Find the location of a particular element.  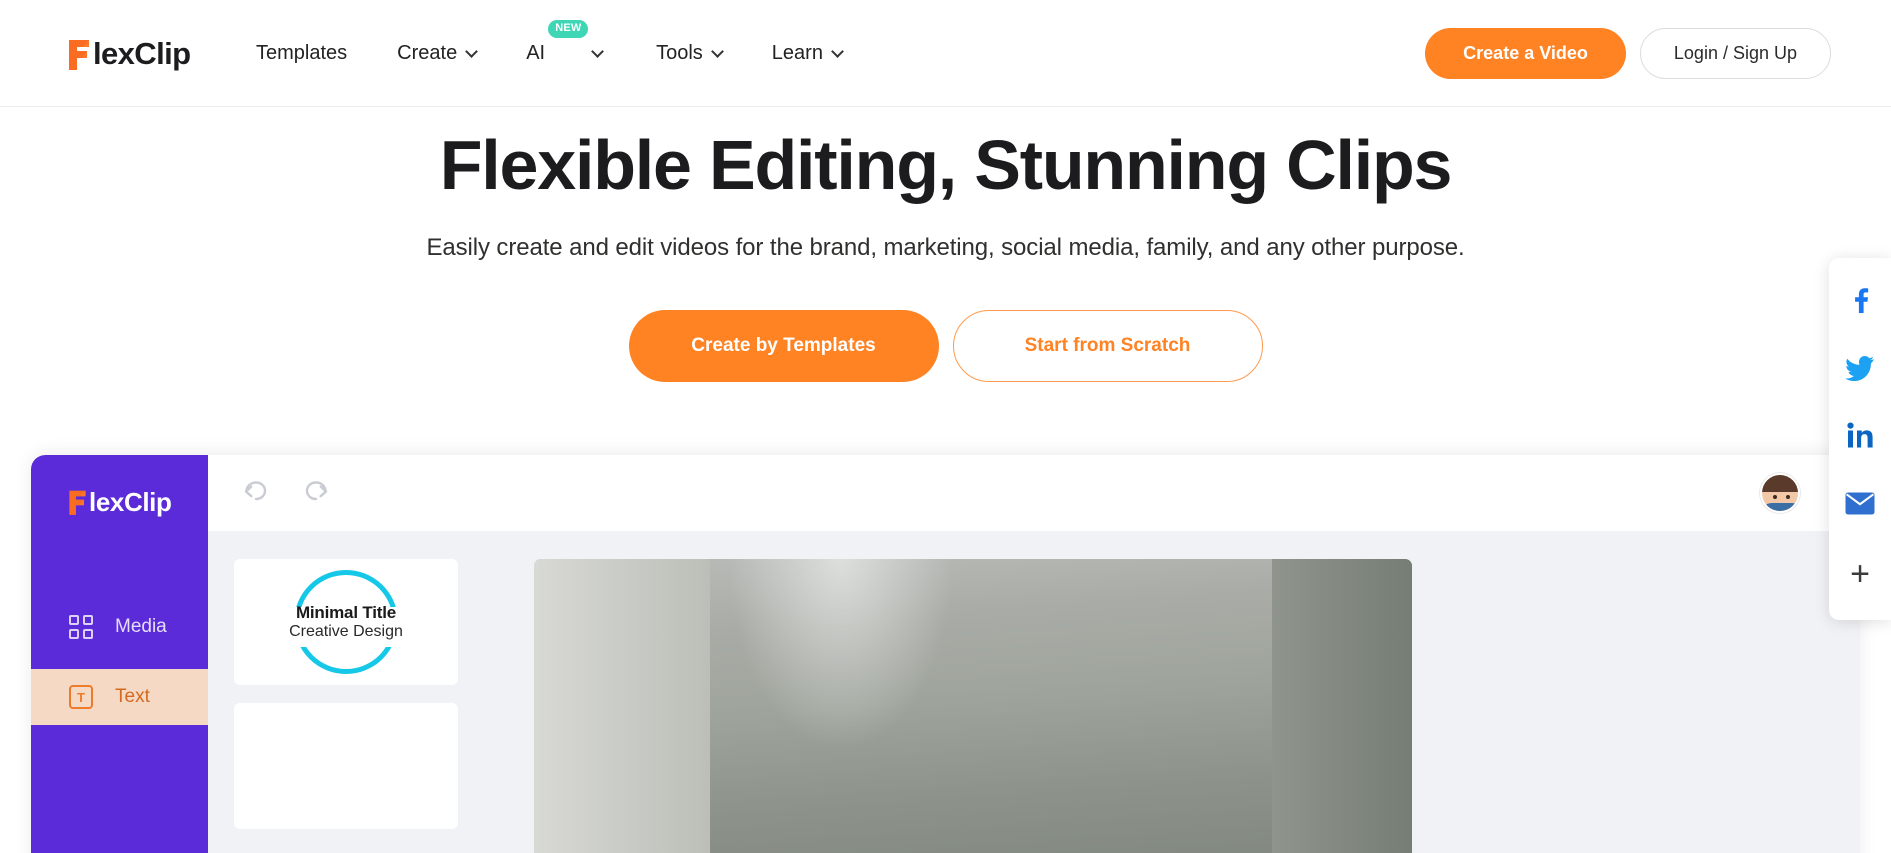

redo-icon is located at coordinates (318, 493).